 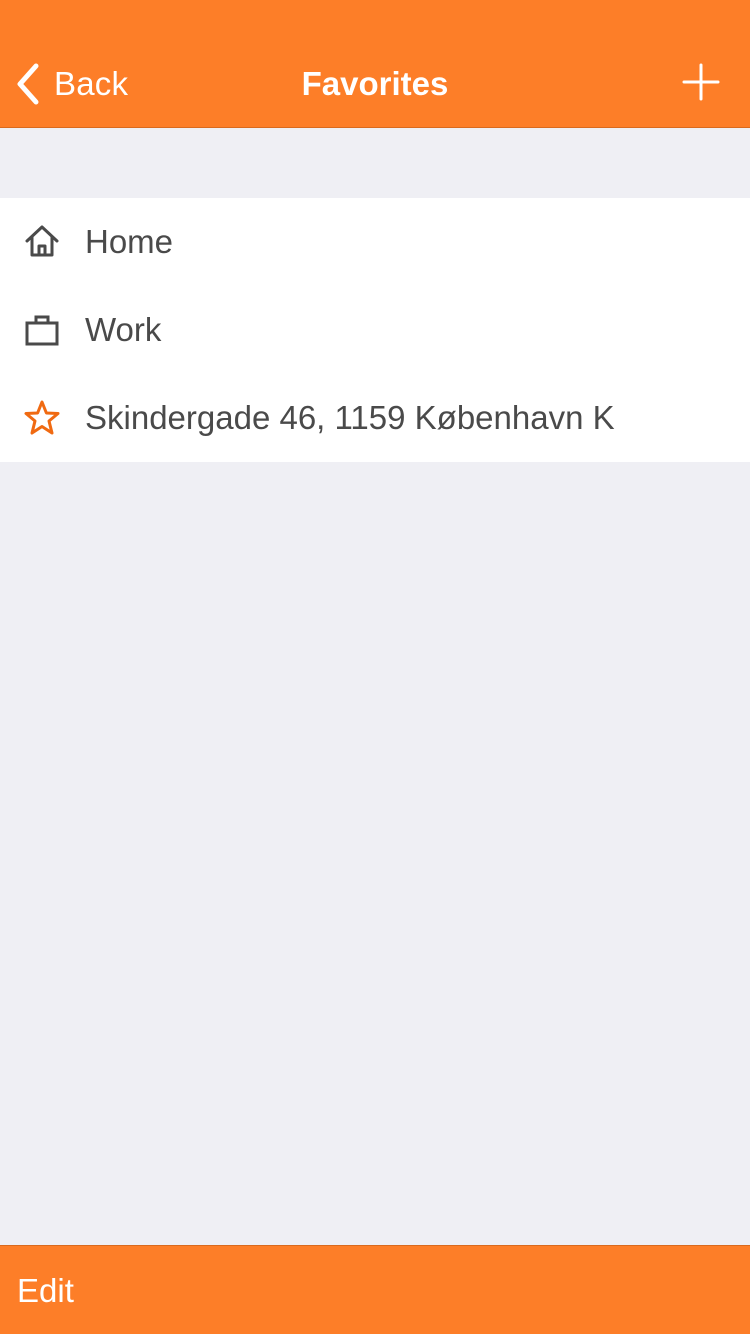 I want to click on favorite-label: Work, so click(x=123, y=329).